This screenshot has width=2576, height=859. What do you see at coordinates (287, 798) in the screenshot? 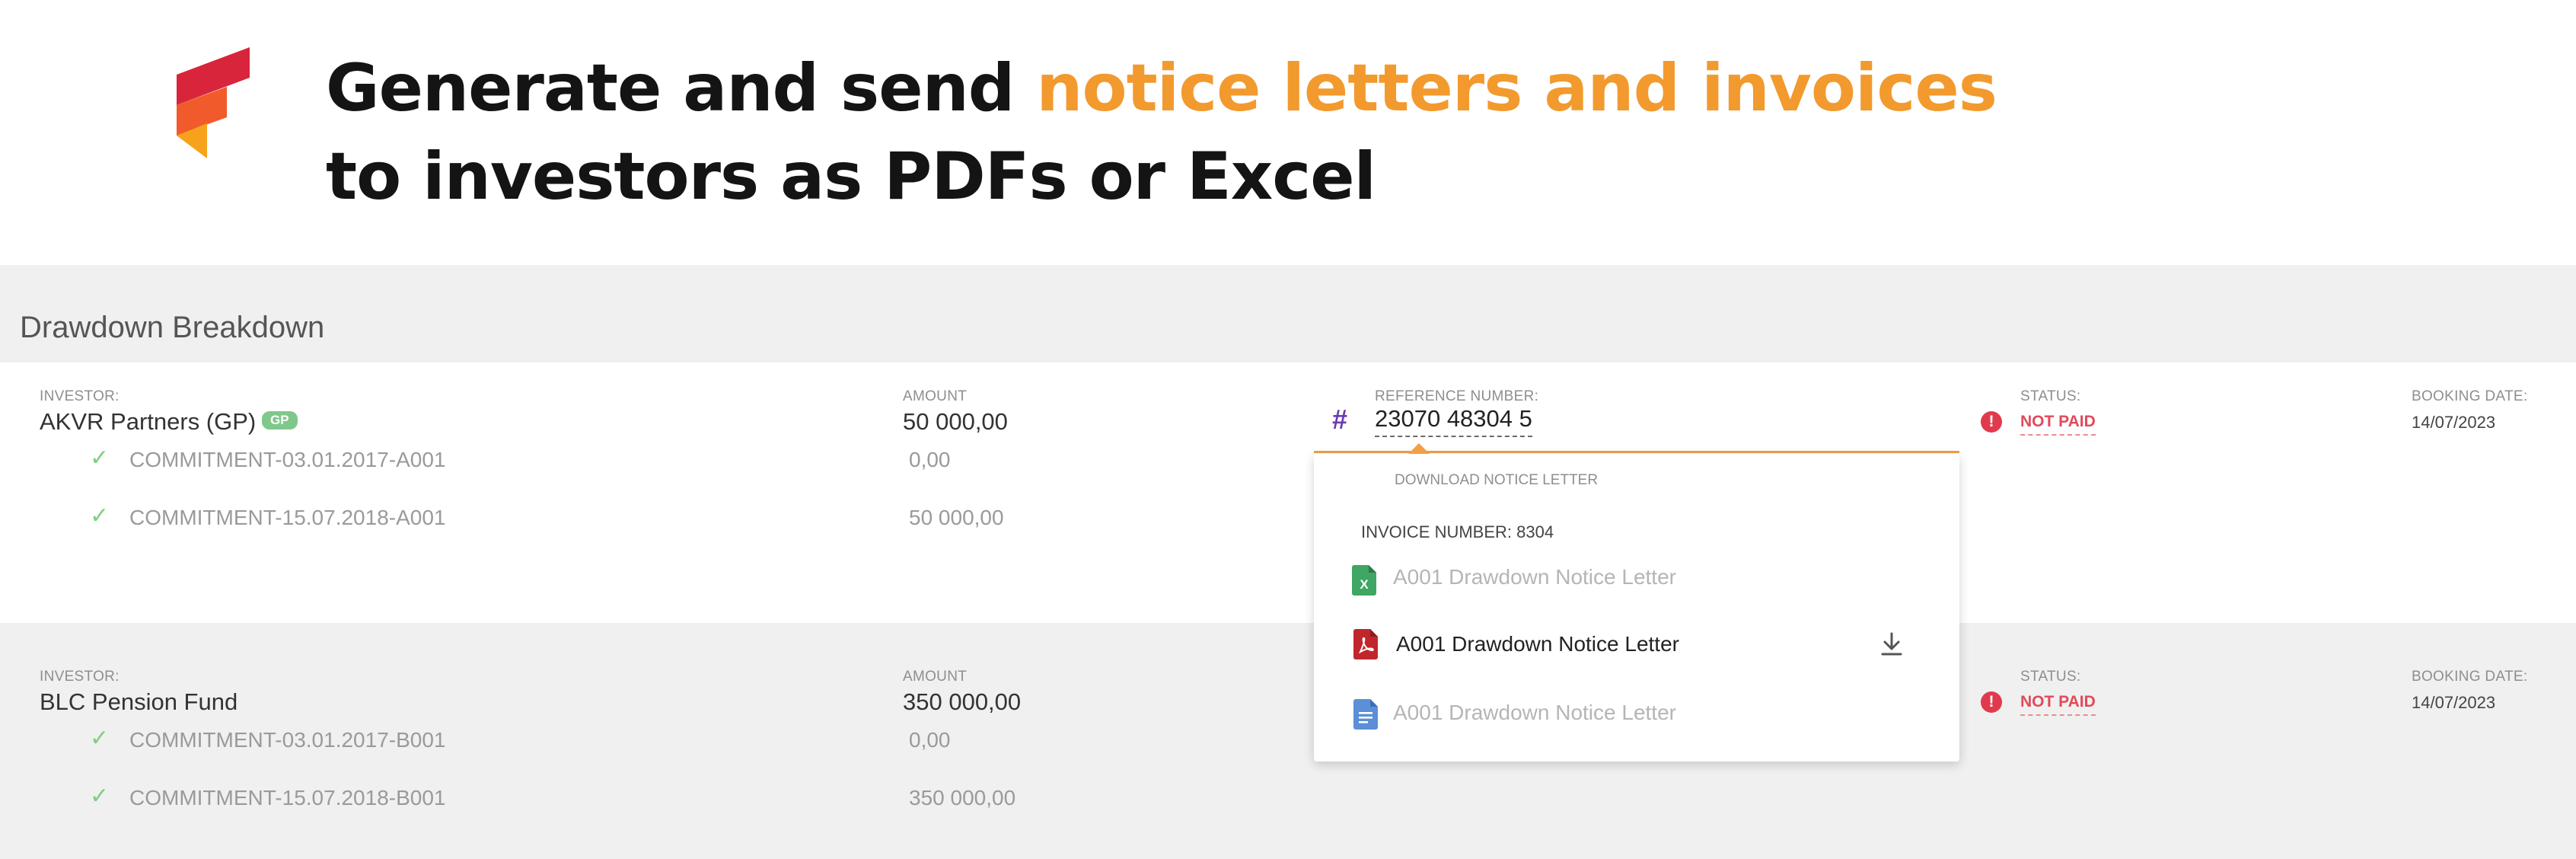
I see `commitment-name: COMMITMENT-15.07.2018-B001` at bounding box center [287, 798].